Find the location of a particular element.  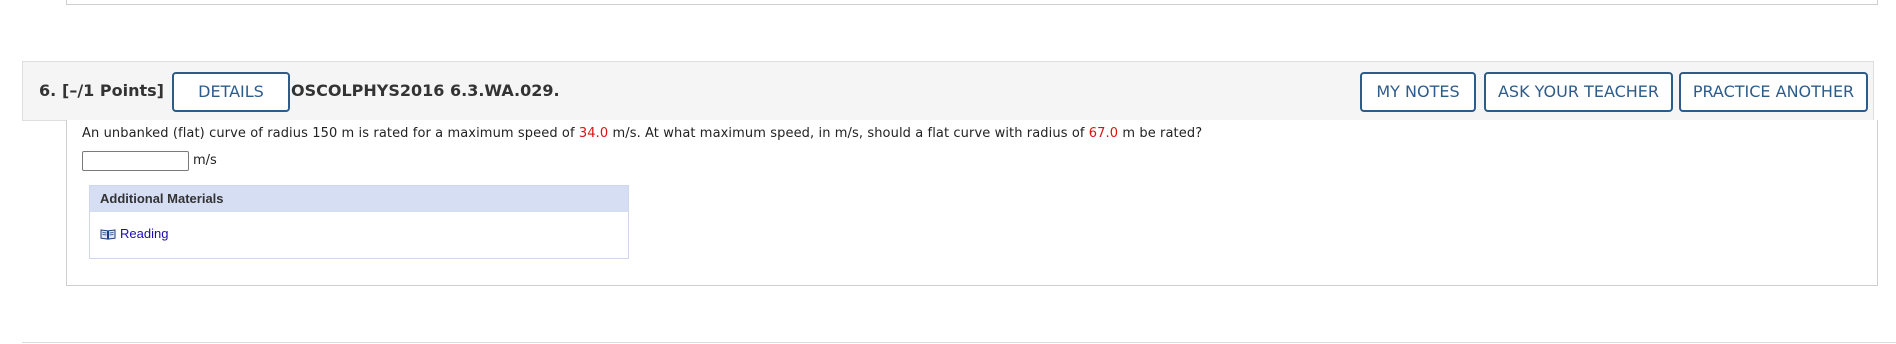

question-number: 6. is located at coordinates (48, 90).